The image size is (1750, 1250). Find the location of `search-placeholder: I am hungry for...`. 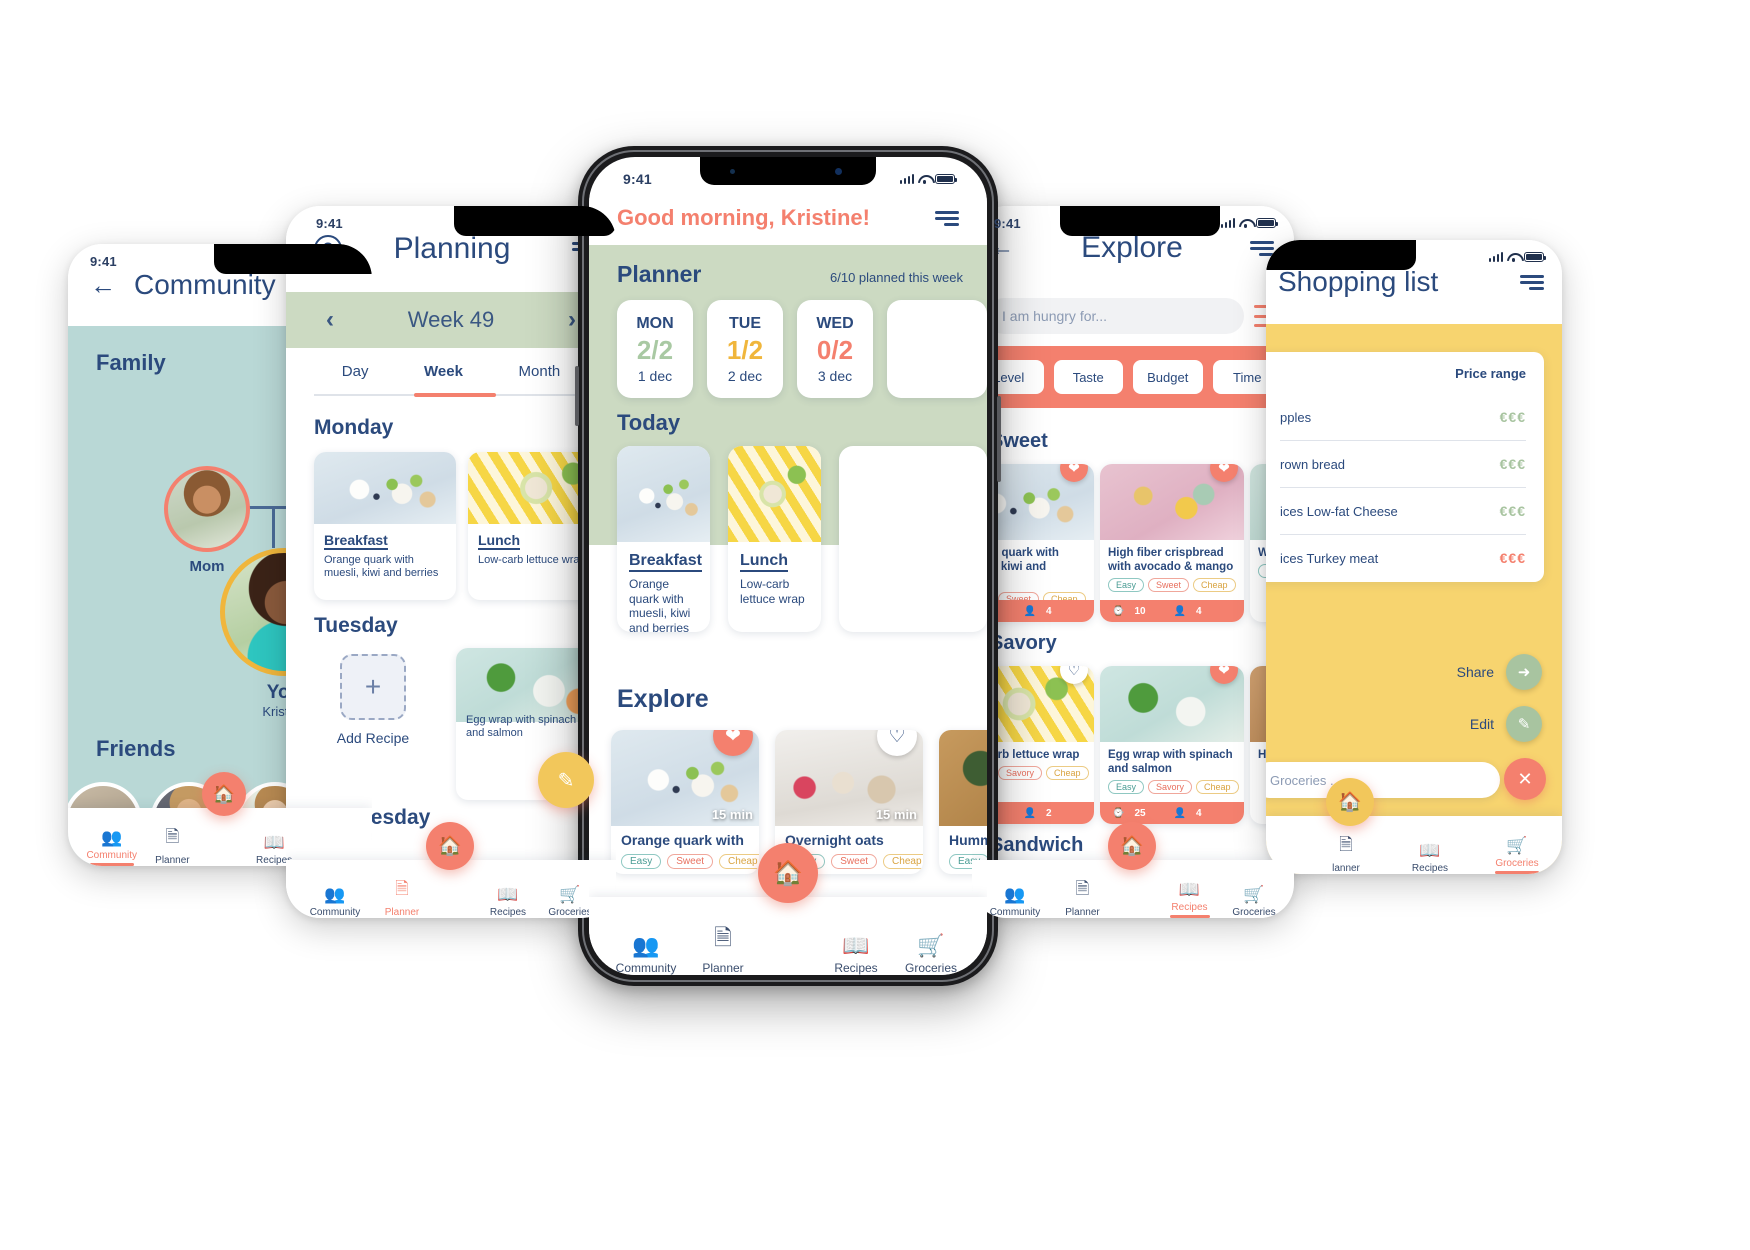

search-placeholder: I am hungry for... is located at coordinates (1055, 316).